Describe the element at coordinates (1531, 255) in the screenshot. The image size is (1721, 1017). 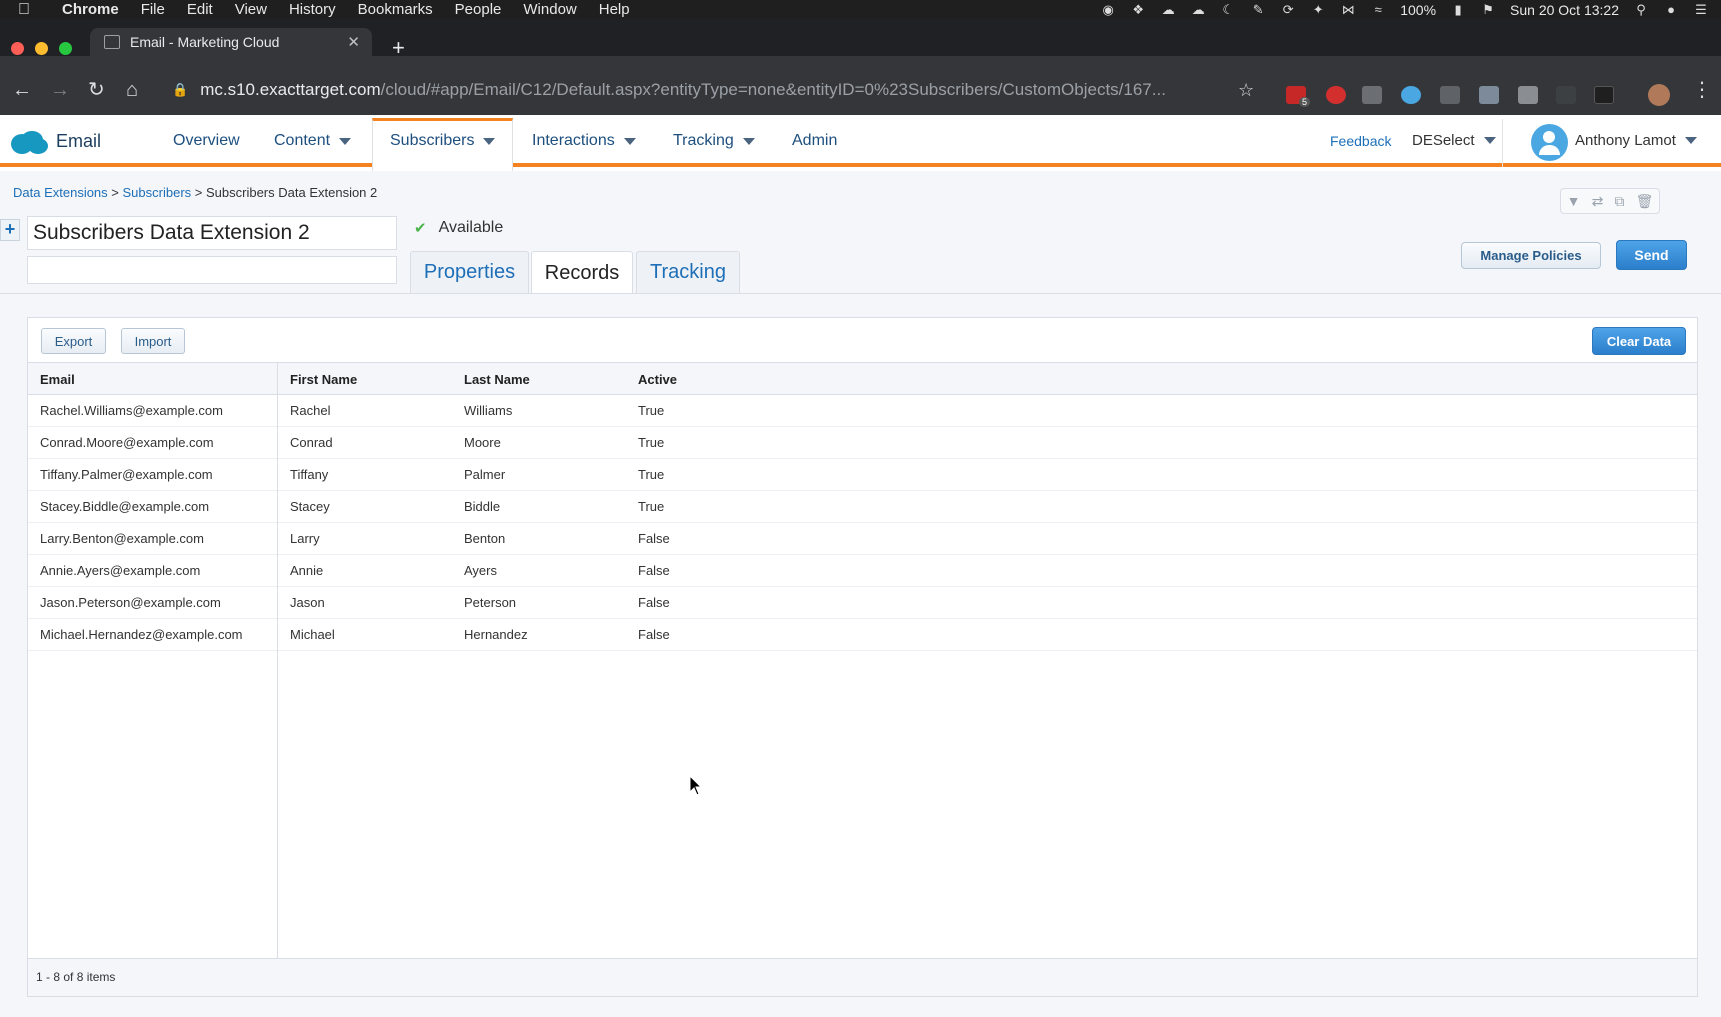
I see `manage-policies-button: Manage Policies` at that location.